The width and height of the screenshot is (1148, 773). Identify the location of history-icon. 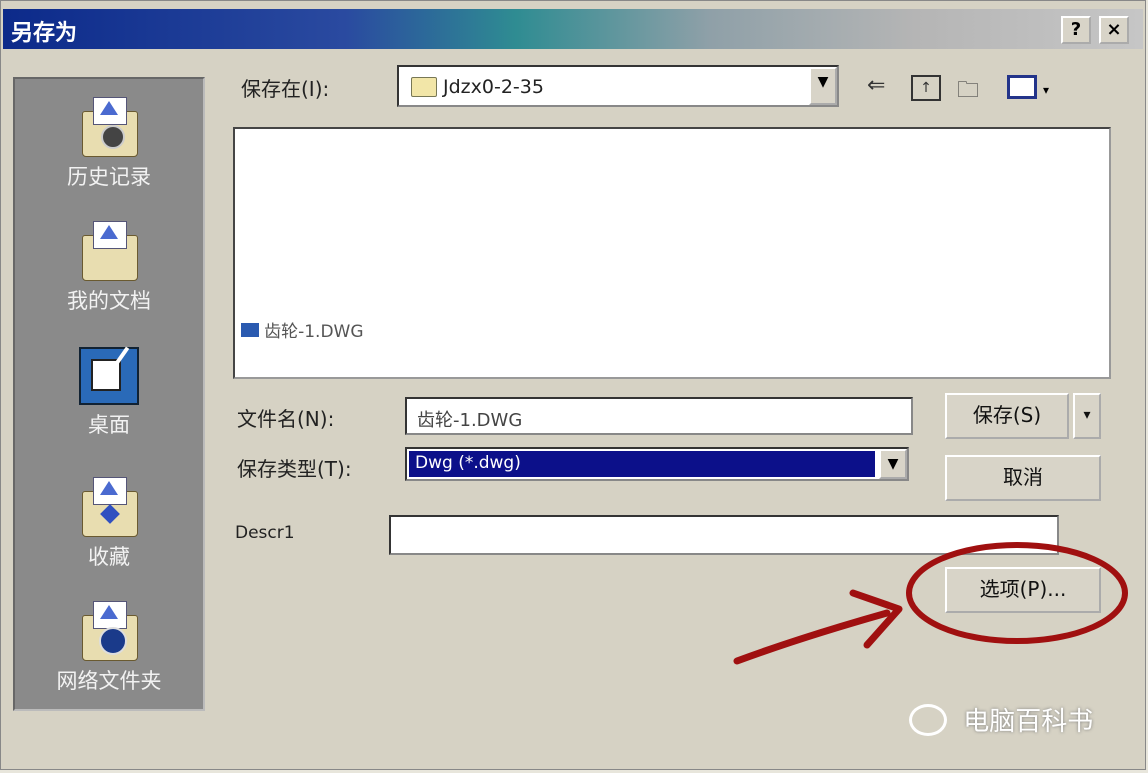
(109, 128).